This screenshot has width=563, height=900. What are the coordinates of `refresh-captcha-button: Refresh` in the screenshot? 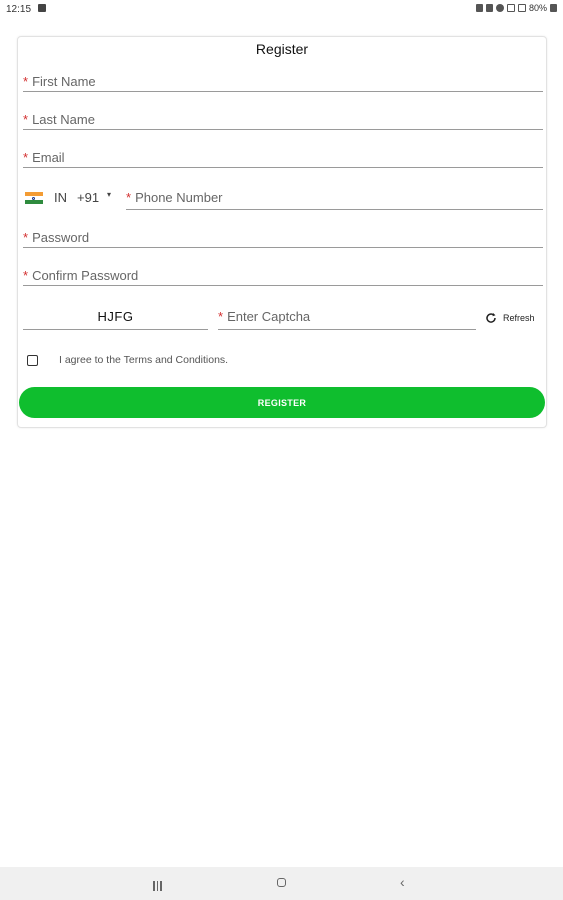 It's located at (515, 318).